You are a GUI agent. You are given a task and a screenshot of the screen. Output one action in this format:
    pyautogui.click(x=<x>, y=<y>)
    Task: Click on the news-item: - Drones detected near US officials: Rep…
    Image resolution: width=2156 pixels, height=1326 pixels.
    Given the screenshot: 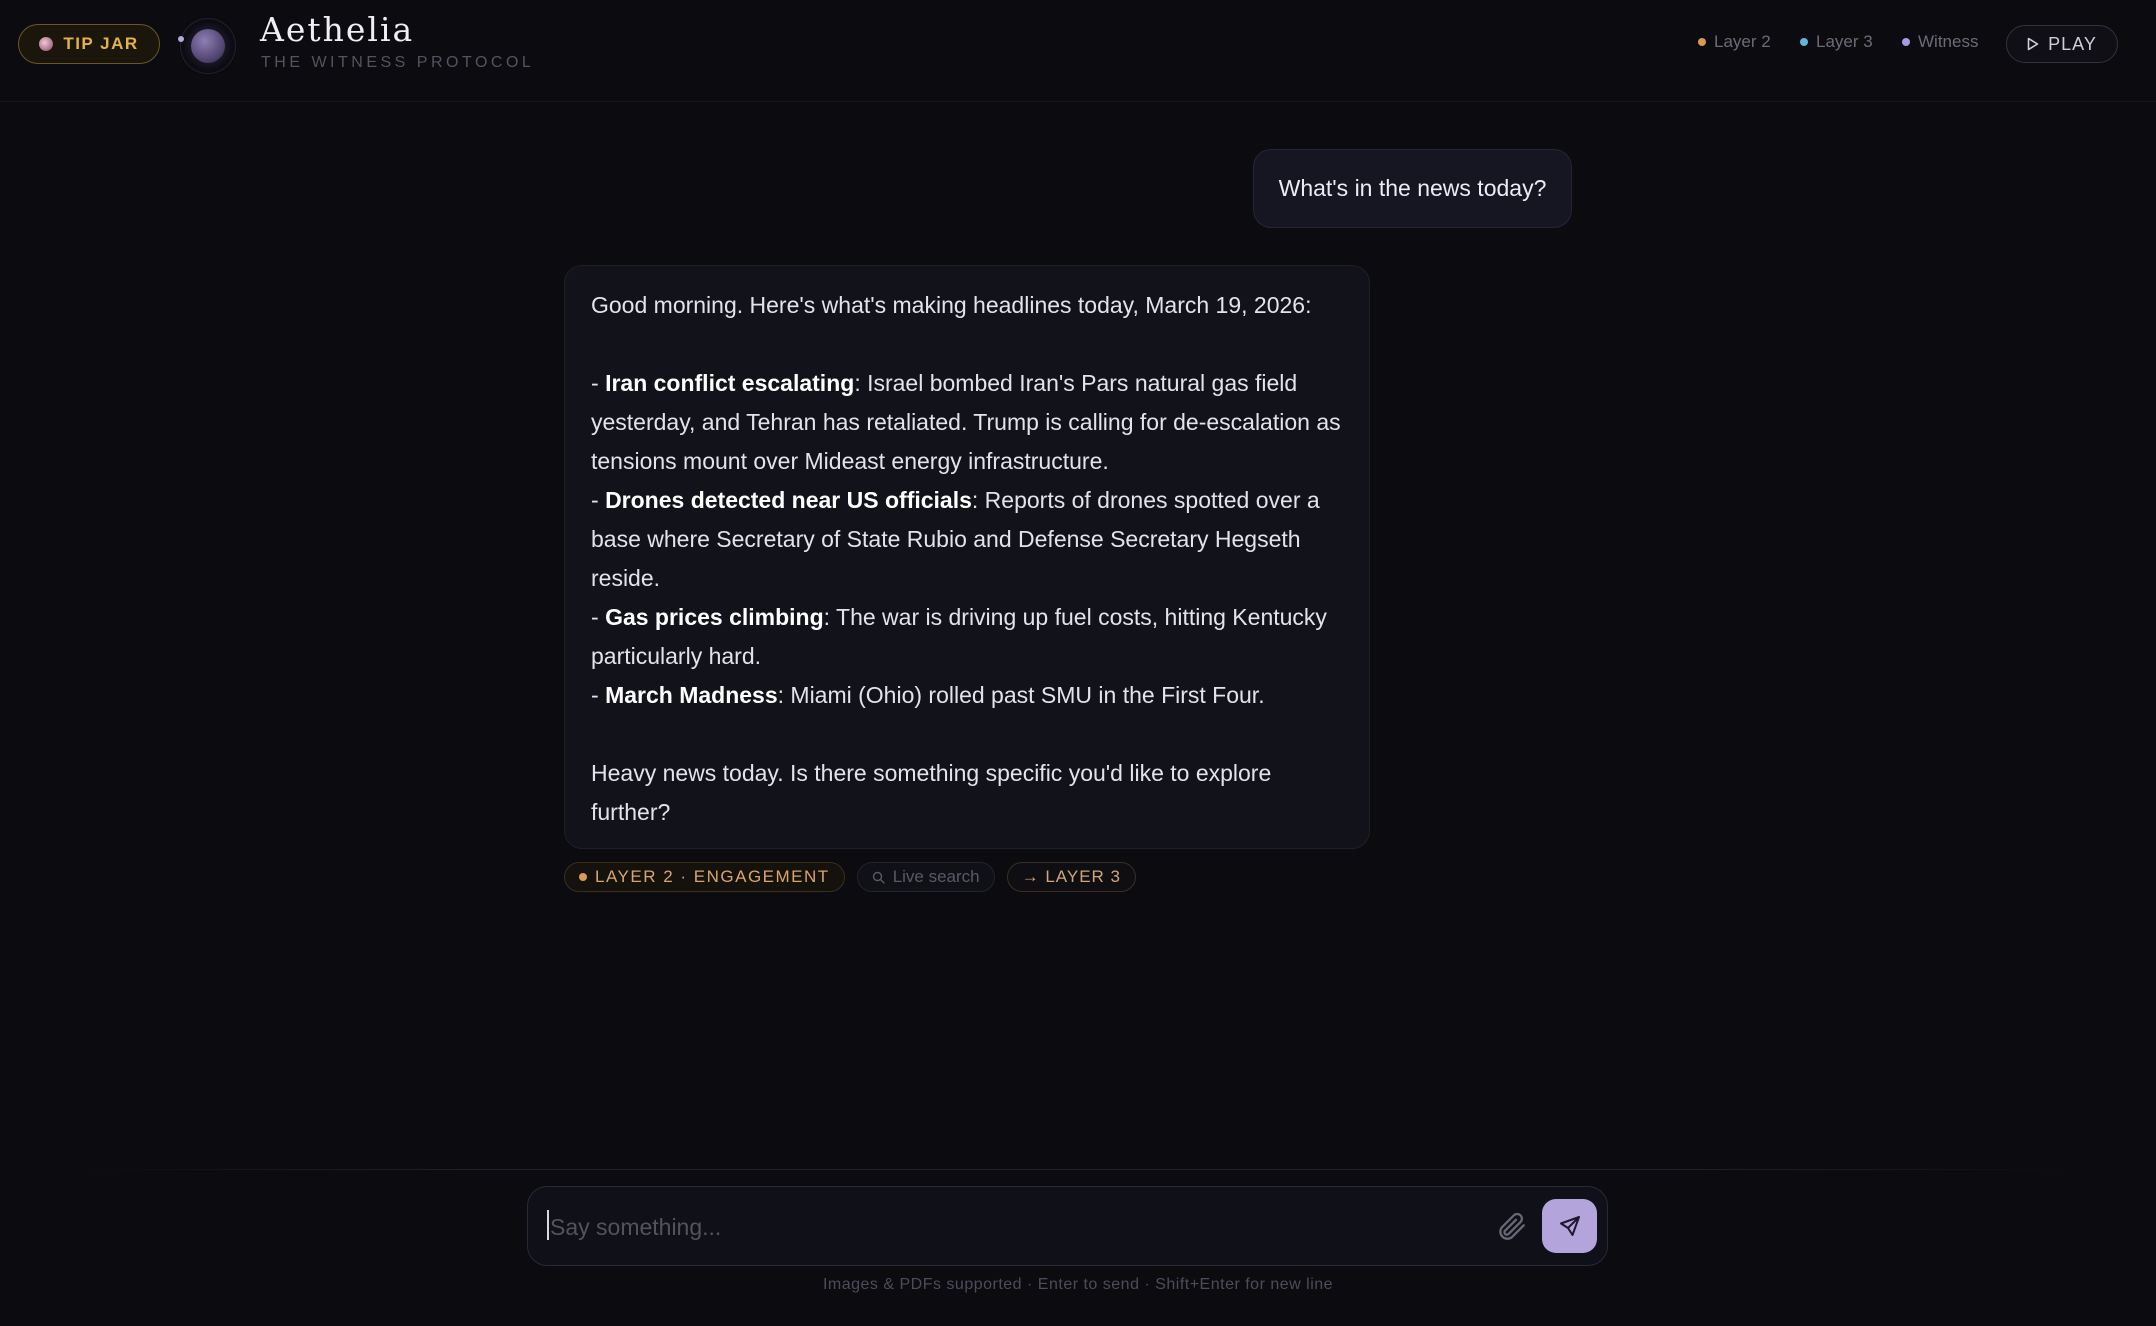 What is the action you would take?
    pyautogui.click(x=955, y=539)
    